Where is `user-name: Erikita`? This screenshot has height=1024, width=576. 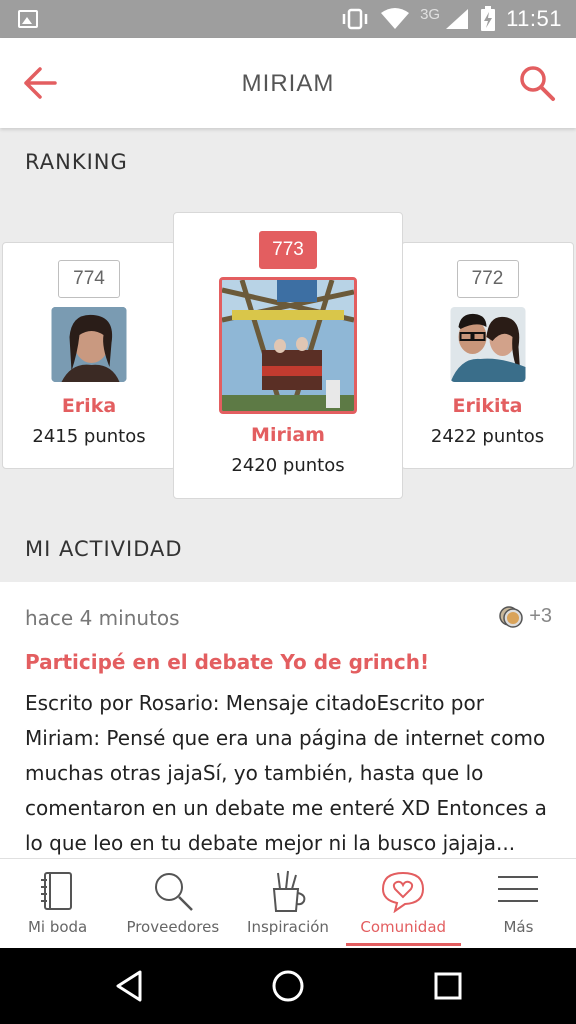
user-name: Erikita is located at coordinates (487, 406).